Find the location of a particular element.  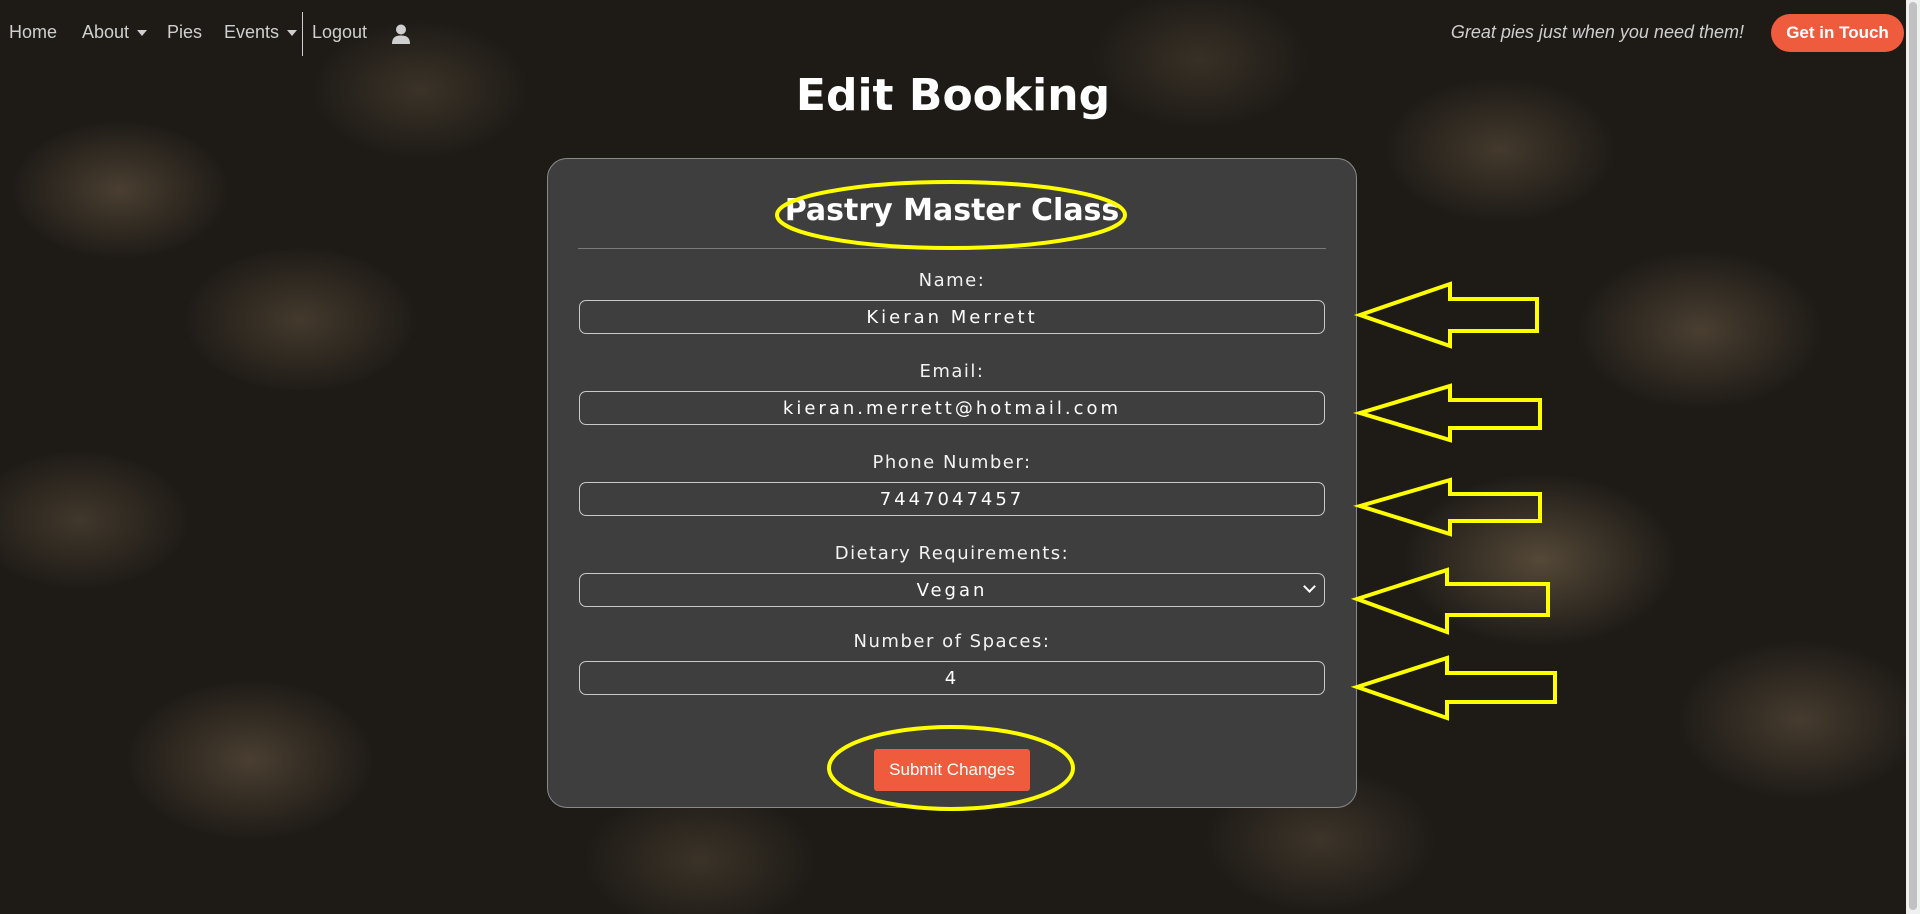

nav-events: Events is located at coordinates (261, 32).